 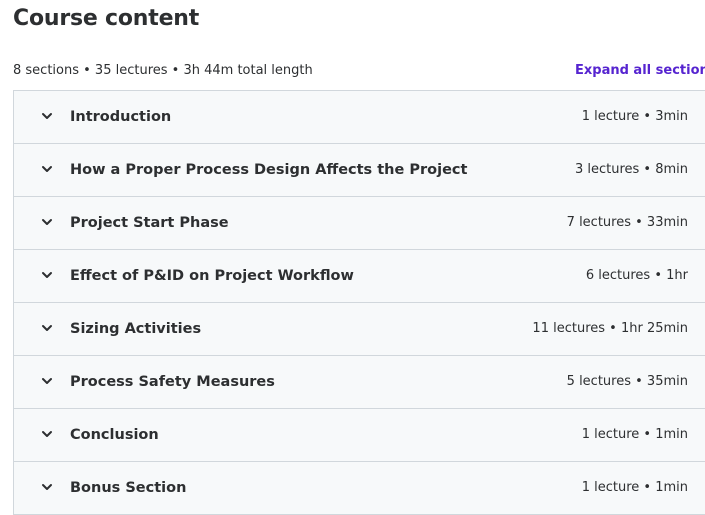 What do you see at coordinates (627, 222) in the screenshot?
I see `section-meta: 7 lectures • 33min` at bounding box center [627, 222].